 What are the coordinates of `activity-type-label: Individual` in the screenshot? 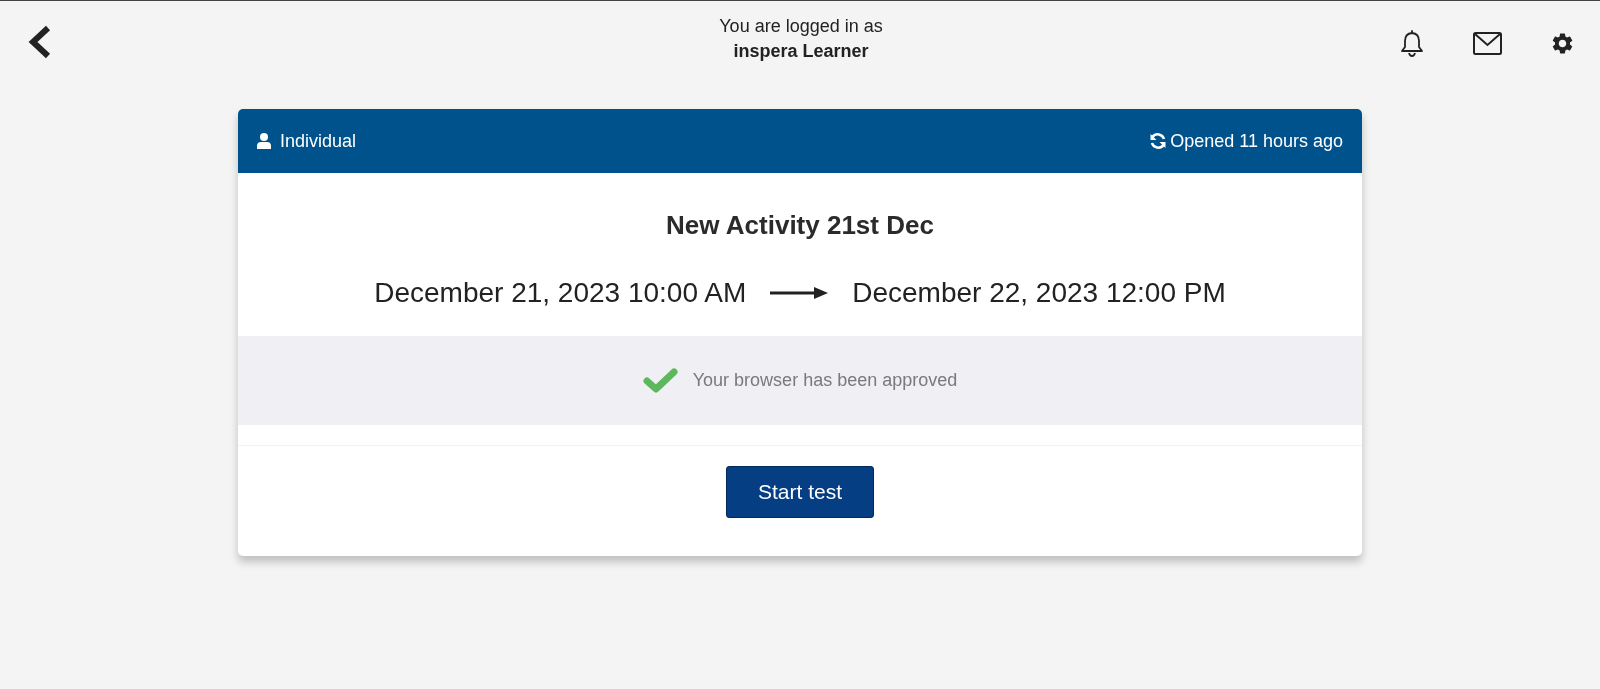 It's located at (318, 141).